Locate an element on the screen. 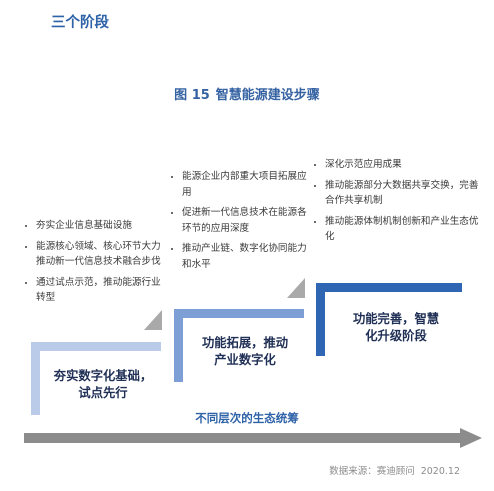 This screenshot has width=494, height=491. source-note: 数据来源：赛迪顾问 2020.12 is located at coordinates (394, 470).